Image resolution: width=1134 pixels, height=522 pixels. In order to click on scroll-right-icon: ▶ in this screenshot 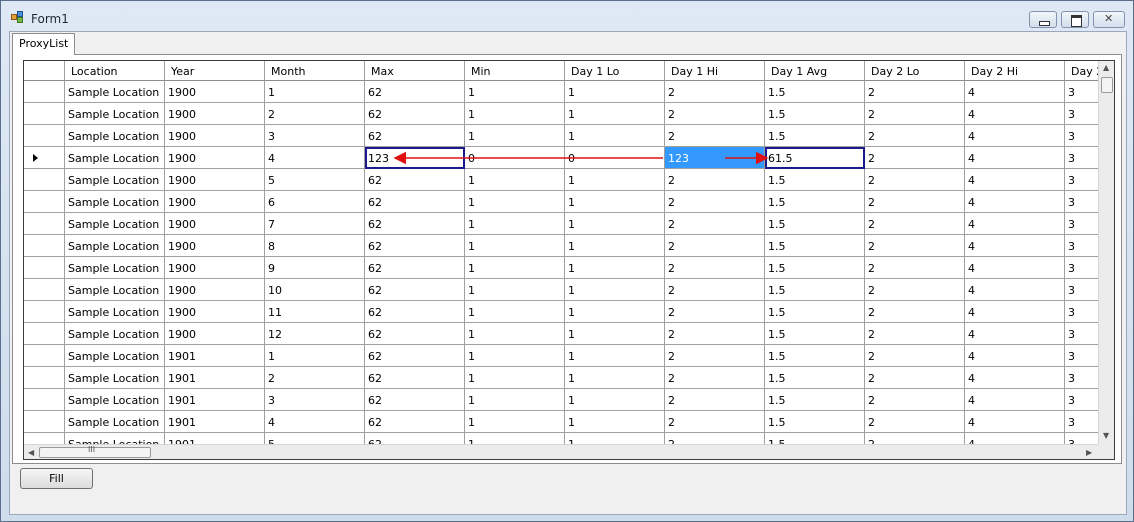, I will do `click(1089, 452)`.